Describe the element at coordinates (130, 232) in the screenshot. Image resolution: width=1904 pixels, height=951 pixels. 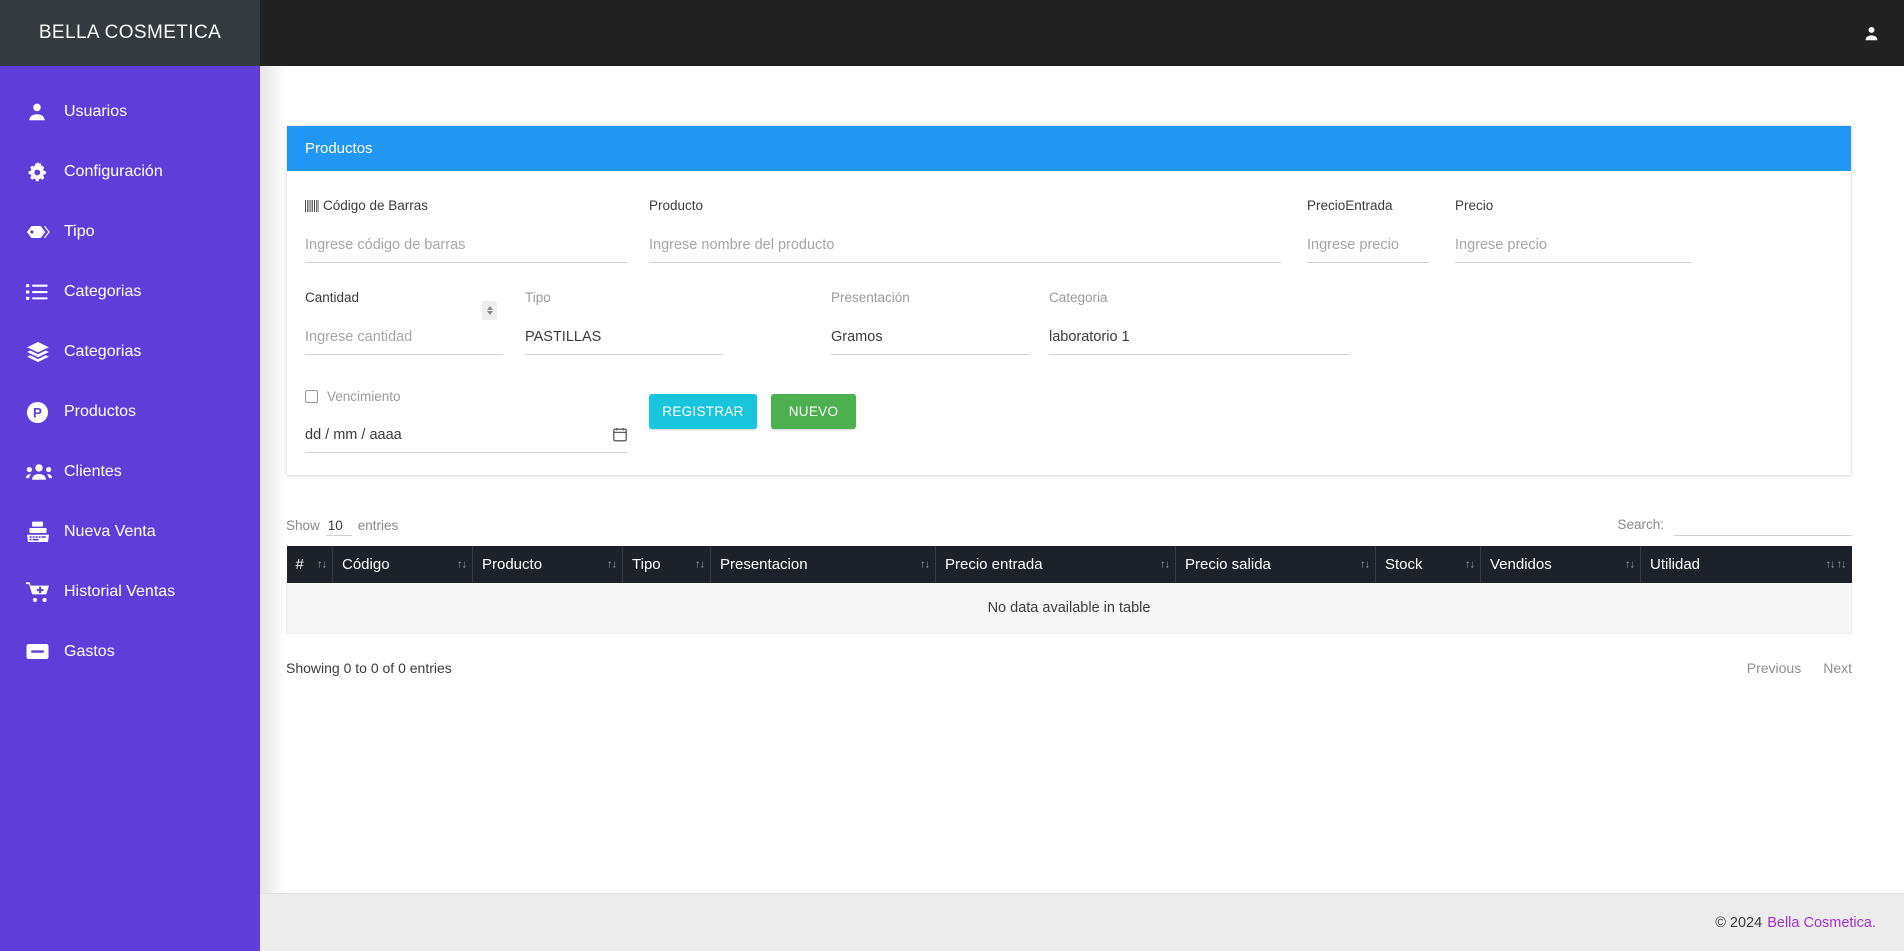
I see `sidebar-item-tipo: Tipo` at that location.